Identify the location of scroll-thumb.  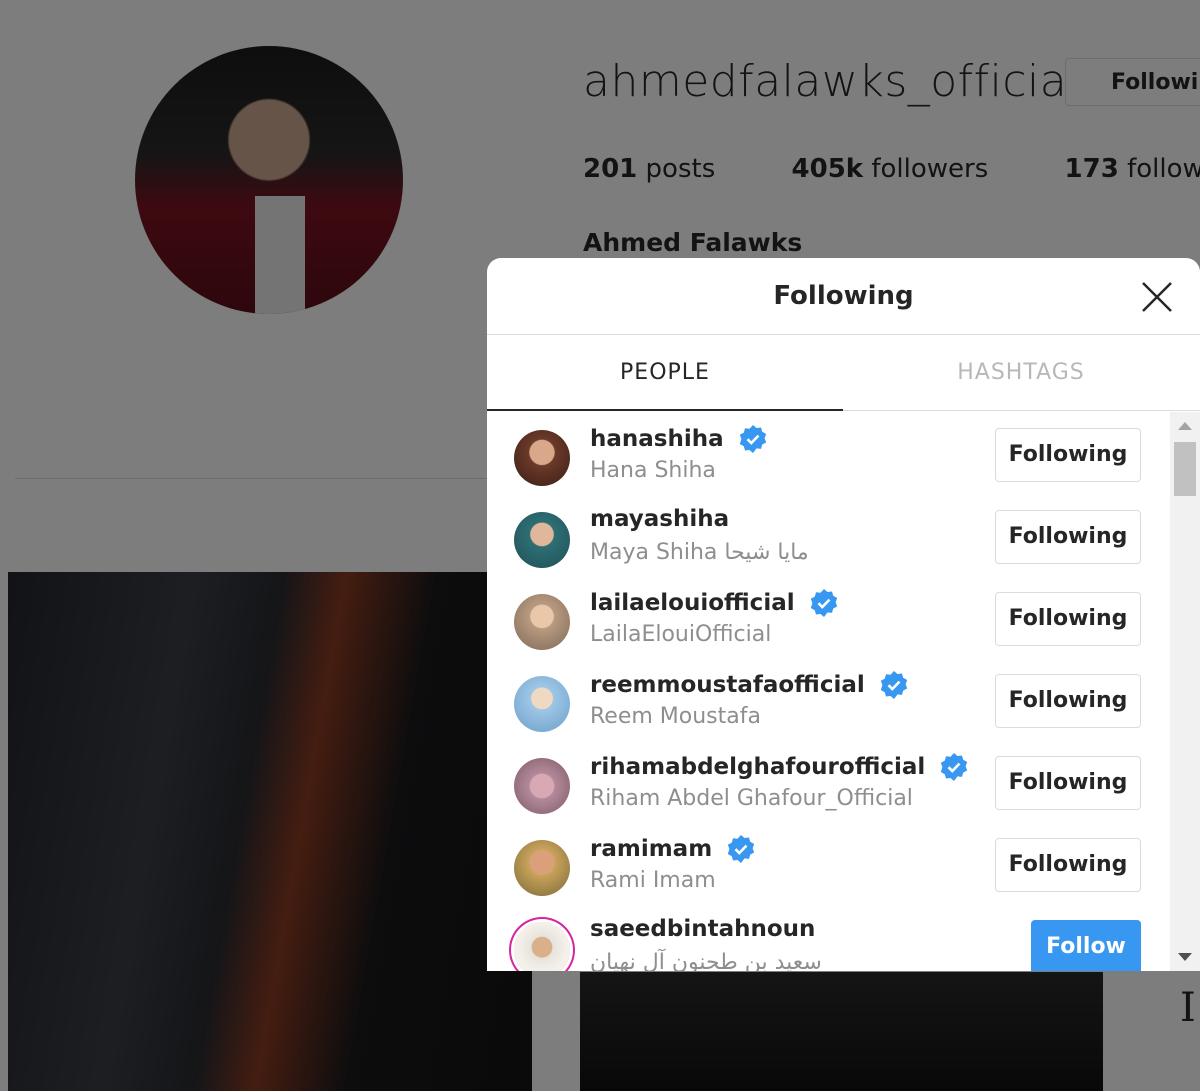
(1185, 469).